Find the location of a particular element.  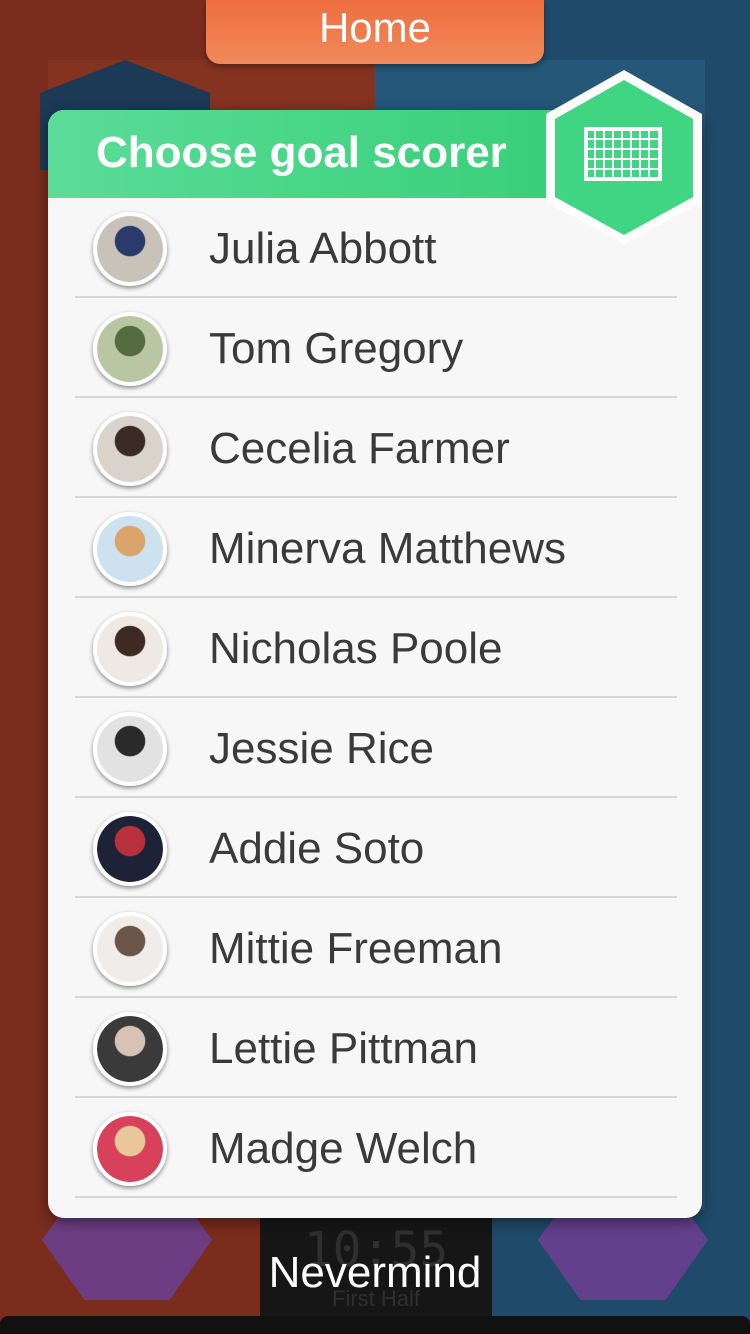

player-name: Lettie Pittman is located at coordinates (344, 1048).